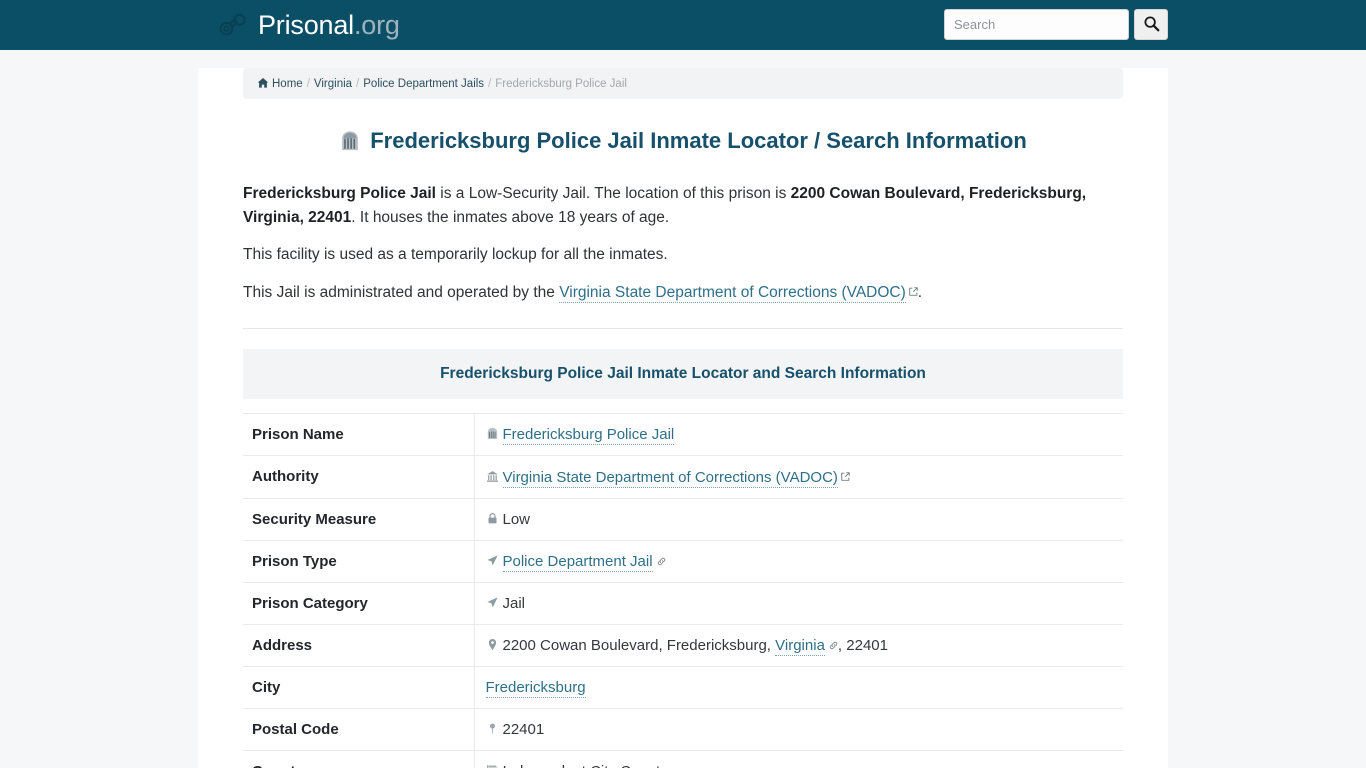 Image resolution: width=1366 pixels, height=768 pixels. I want to click on address-suffix: , 22401, so click(862, 645).